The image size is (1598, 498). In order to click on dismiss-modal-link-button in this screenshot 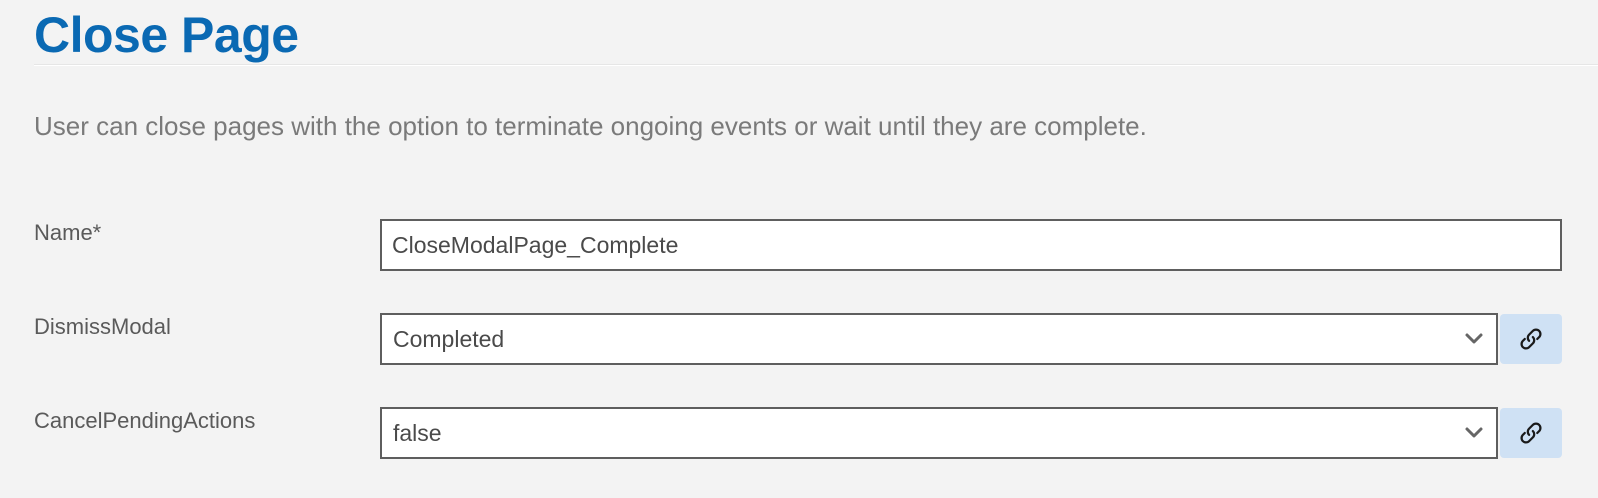, I will do `click(1531, 339)`.